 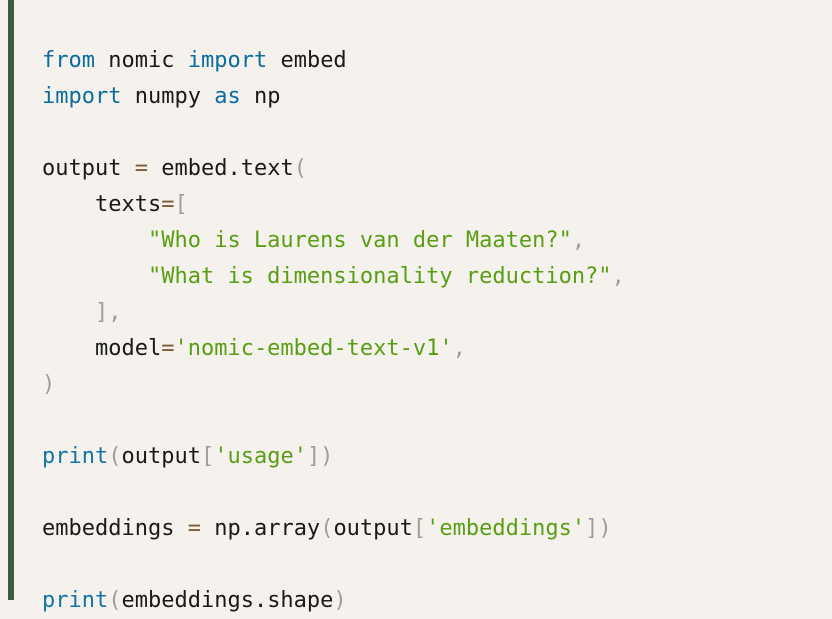 What do you see at coordinates (108, 312) in the screenshot?
I see `code-token-punctuation: ],` at bounding box center [108, 312].